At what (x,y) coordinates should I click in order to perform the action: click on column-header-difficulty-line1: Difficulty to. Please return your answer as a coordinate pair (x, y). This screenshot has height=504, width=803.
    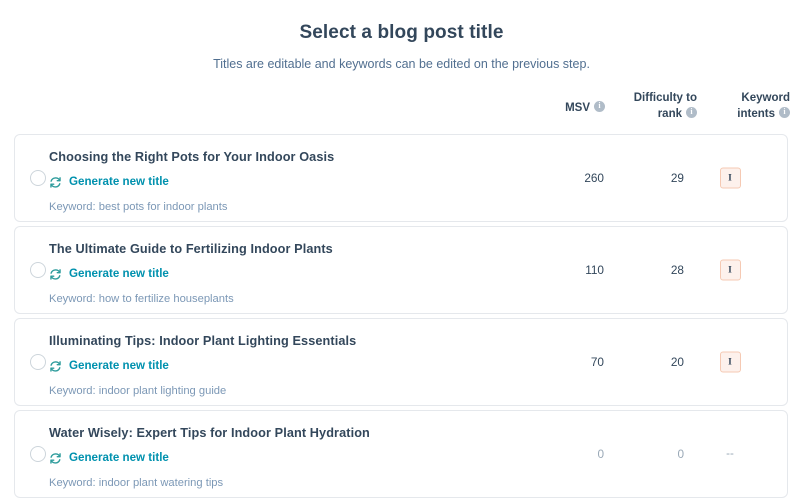
    Looking at the image, I should click on (665, 98).